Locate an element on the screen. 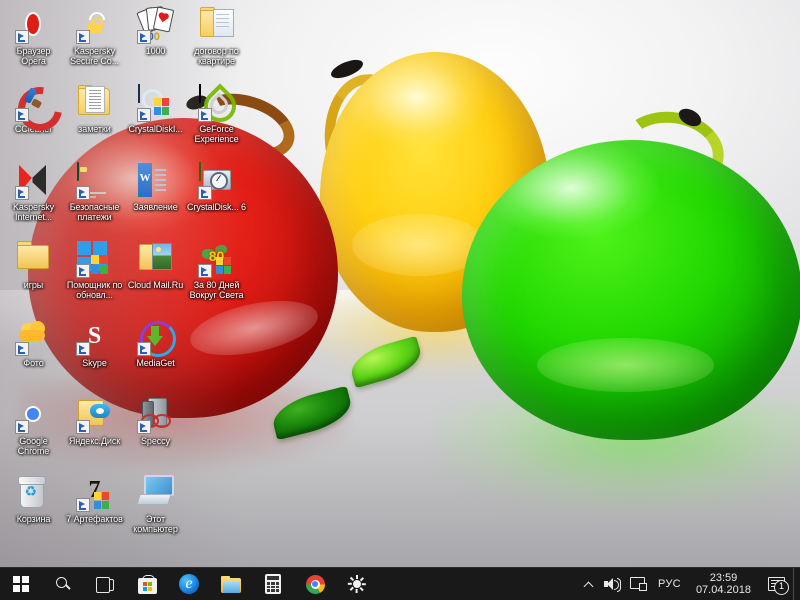 The width and height of the screenshot is (800, 600). clock-date: 07.04.2018 is located at coordinates (723, 590).